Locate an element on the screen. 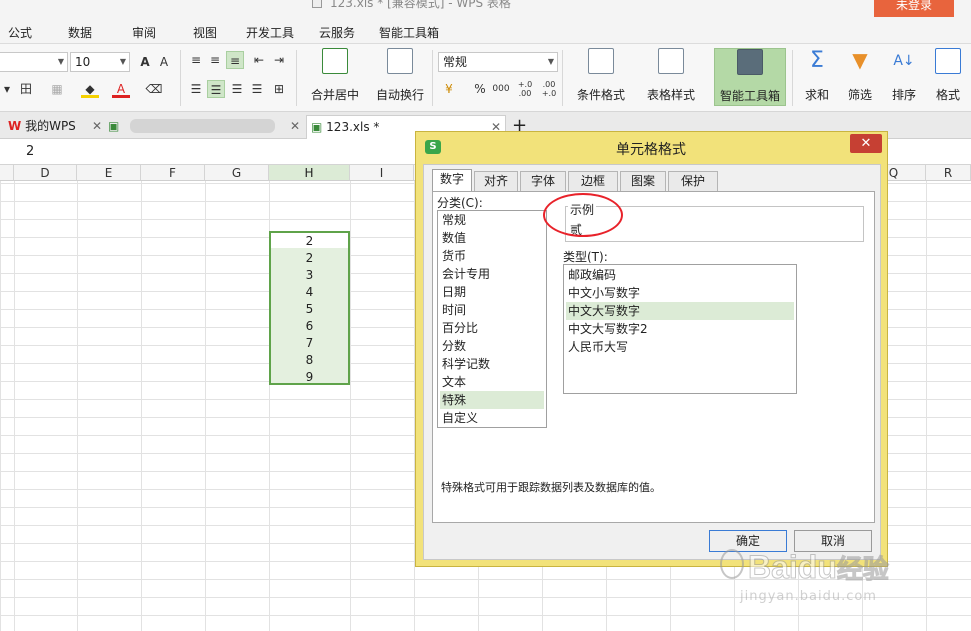 Image resolution: width=971 pixels, height=631 pixels. tab-alignment: 对齐 is located at coordinates (496, 181).